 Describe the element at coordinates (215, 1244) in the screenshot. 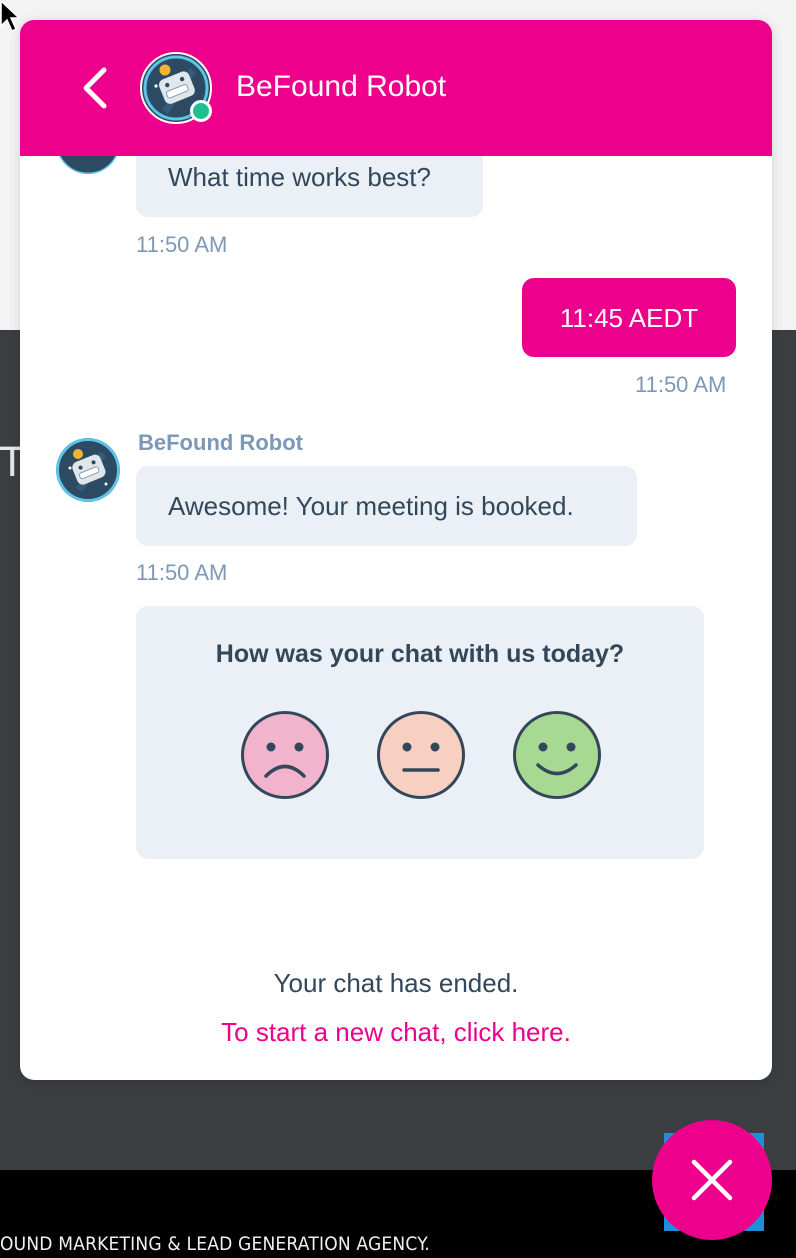

I see `page-footer-text: OUND MARKETING & LEAD GENERATION AGENCY.` at that location.